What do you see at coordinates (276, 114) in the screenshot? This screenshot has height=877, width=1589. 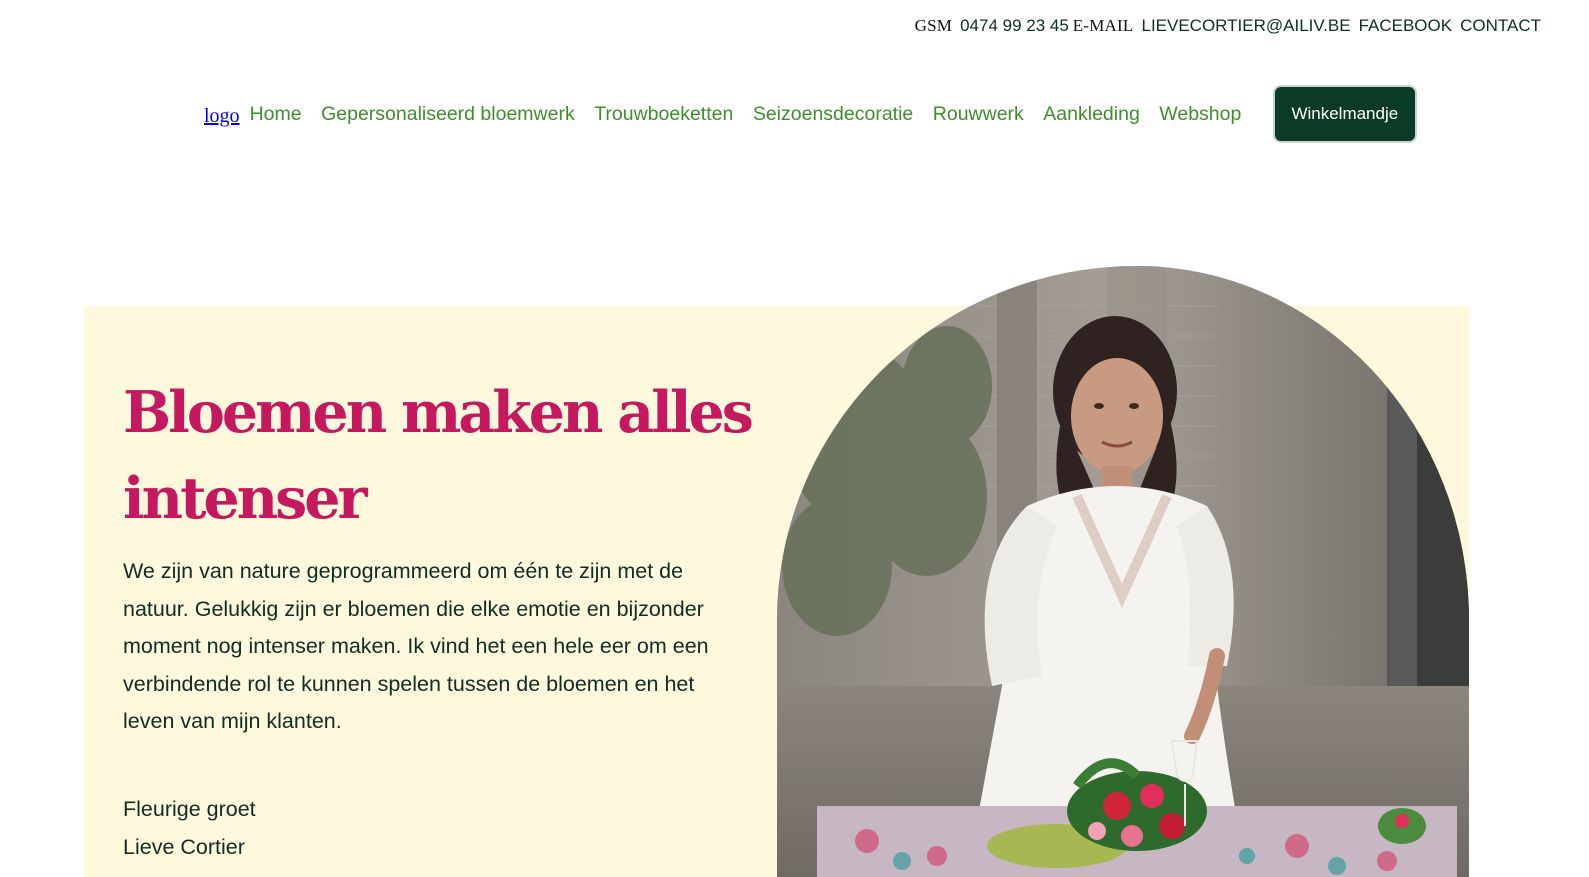 I see `nav-item-home: Home` at bounding box center [276, 114].